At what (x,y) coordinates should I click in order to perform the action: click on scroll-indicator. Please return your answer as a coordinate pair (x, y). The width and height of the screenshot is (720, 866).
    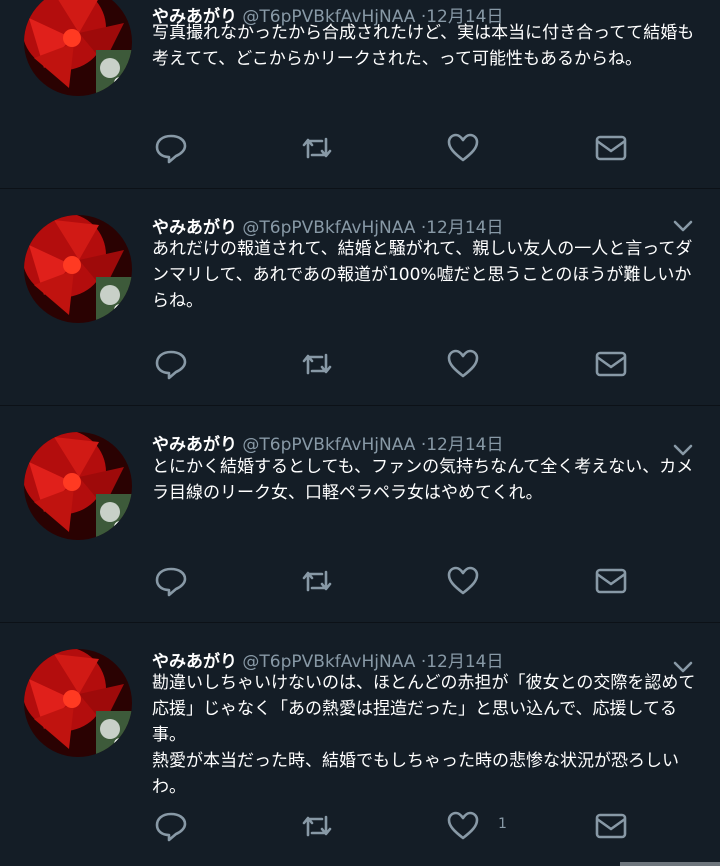
    Looking at the image, I should click on (670, 864).